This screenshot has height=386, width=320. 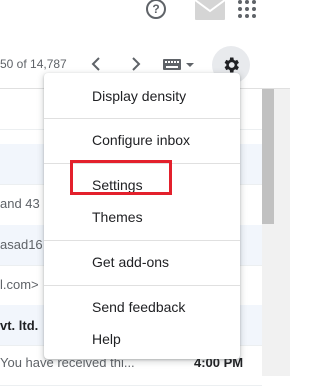 What do you see at coordinates (20, 203) in the screenshot?
I see `row-snippet: and 43` at bounding box center [20, 203].